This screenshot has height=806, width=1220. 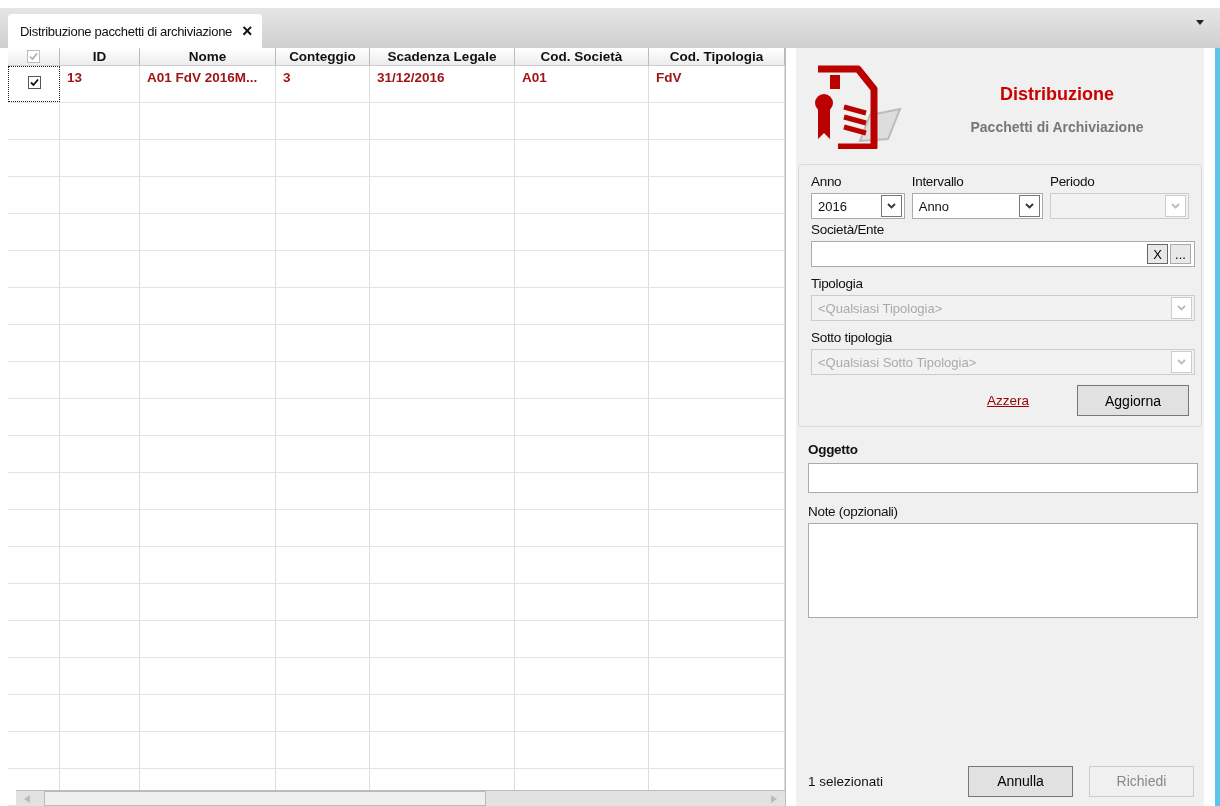 I want to click on subject-field, so click(x=1003, y=478).